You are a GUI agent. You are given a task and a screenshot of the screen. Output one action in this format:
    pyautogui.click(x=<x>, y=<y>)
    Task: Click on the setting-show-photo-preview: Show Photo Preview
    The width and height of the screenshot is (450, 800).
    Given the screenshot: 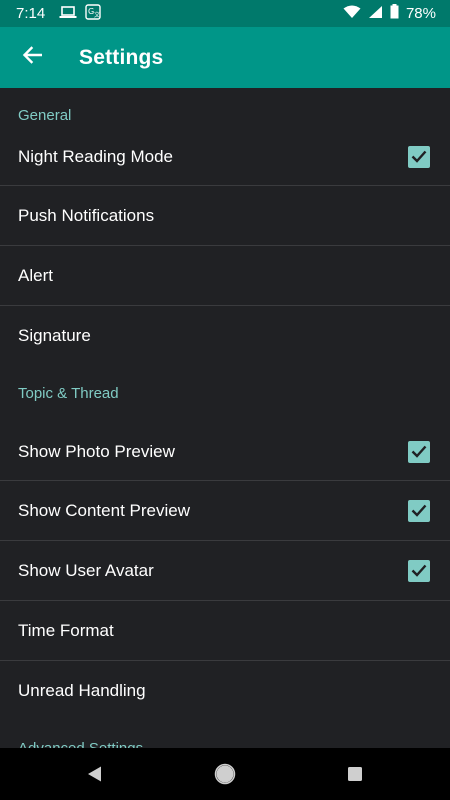 What is the action you would take?
    pyautogui.click(x=225, y=452)
    